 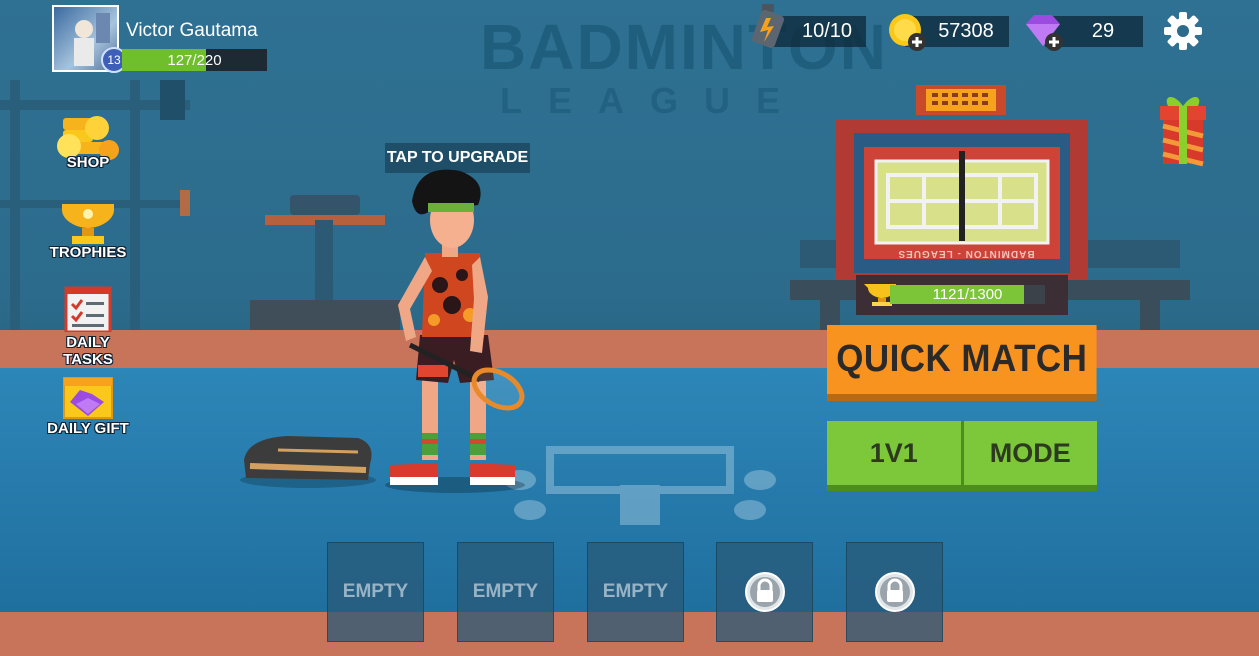 What do you see at coordinates (88, 428) in the screenshot?
I see `daily-gift-label: DAILY GIFT` at bounding box center [88, 428].